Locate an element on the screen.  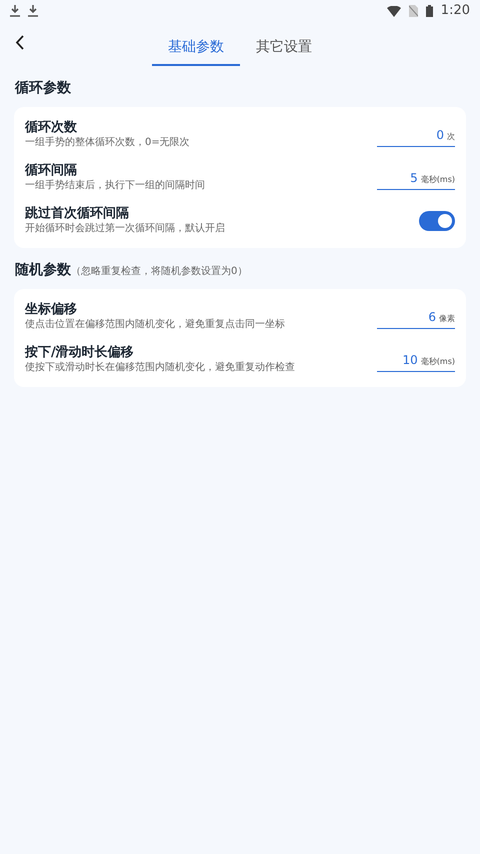
toggle-switch is located at coordinates (437, 220).